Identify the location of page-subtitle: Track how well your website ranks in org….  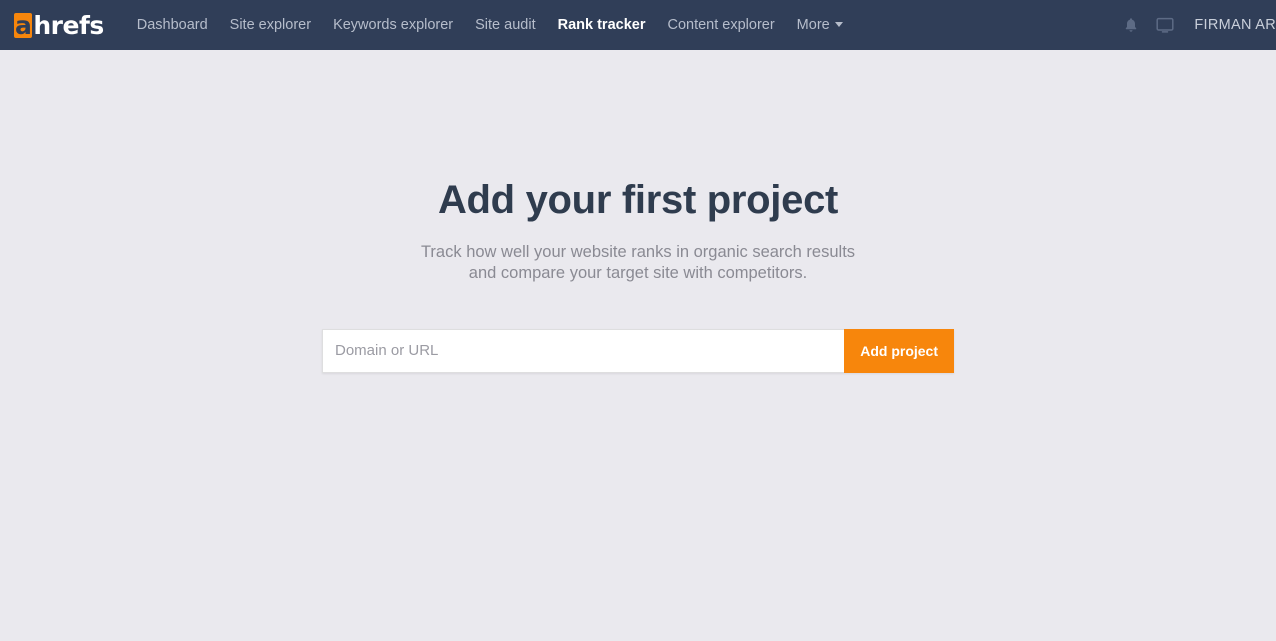
(638, 263).